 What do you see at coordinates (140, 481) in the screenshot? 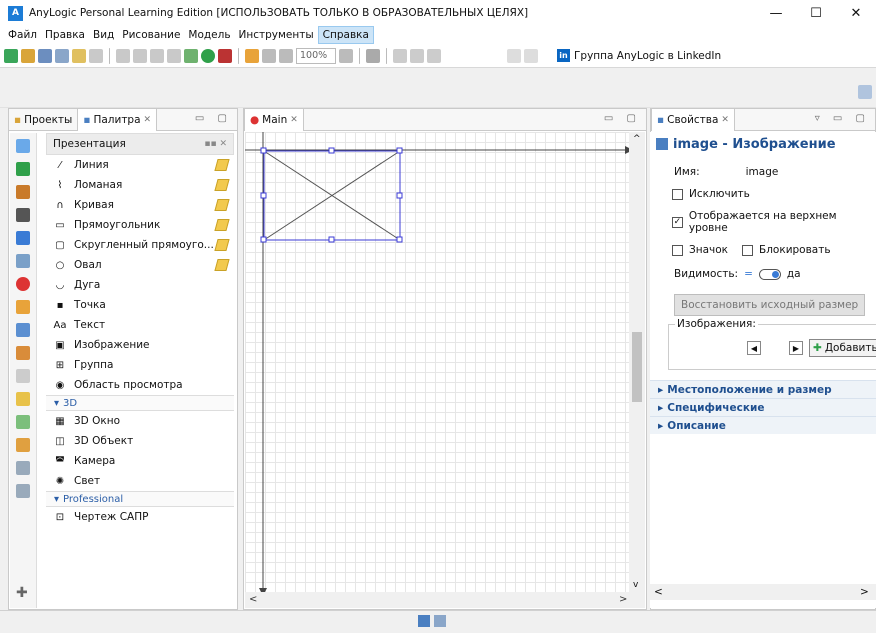
I see `palette-item: ✺ Свет` at bounding box center [140, 481].